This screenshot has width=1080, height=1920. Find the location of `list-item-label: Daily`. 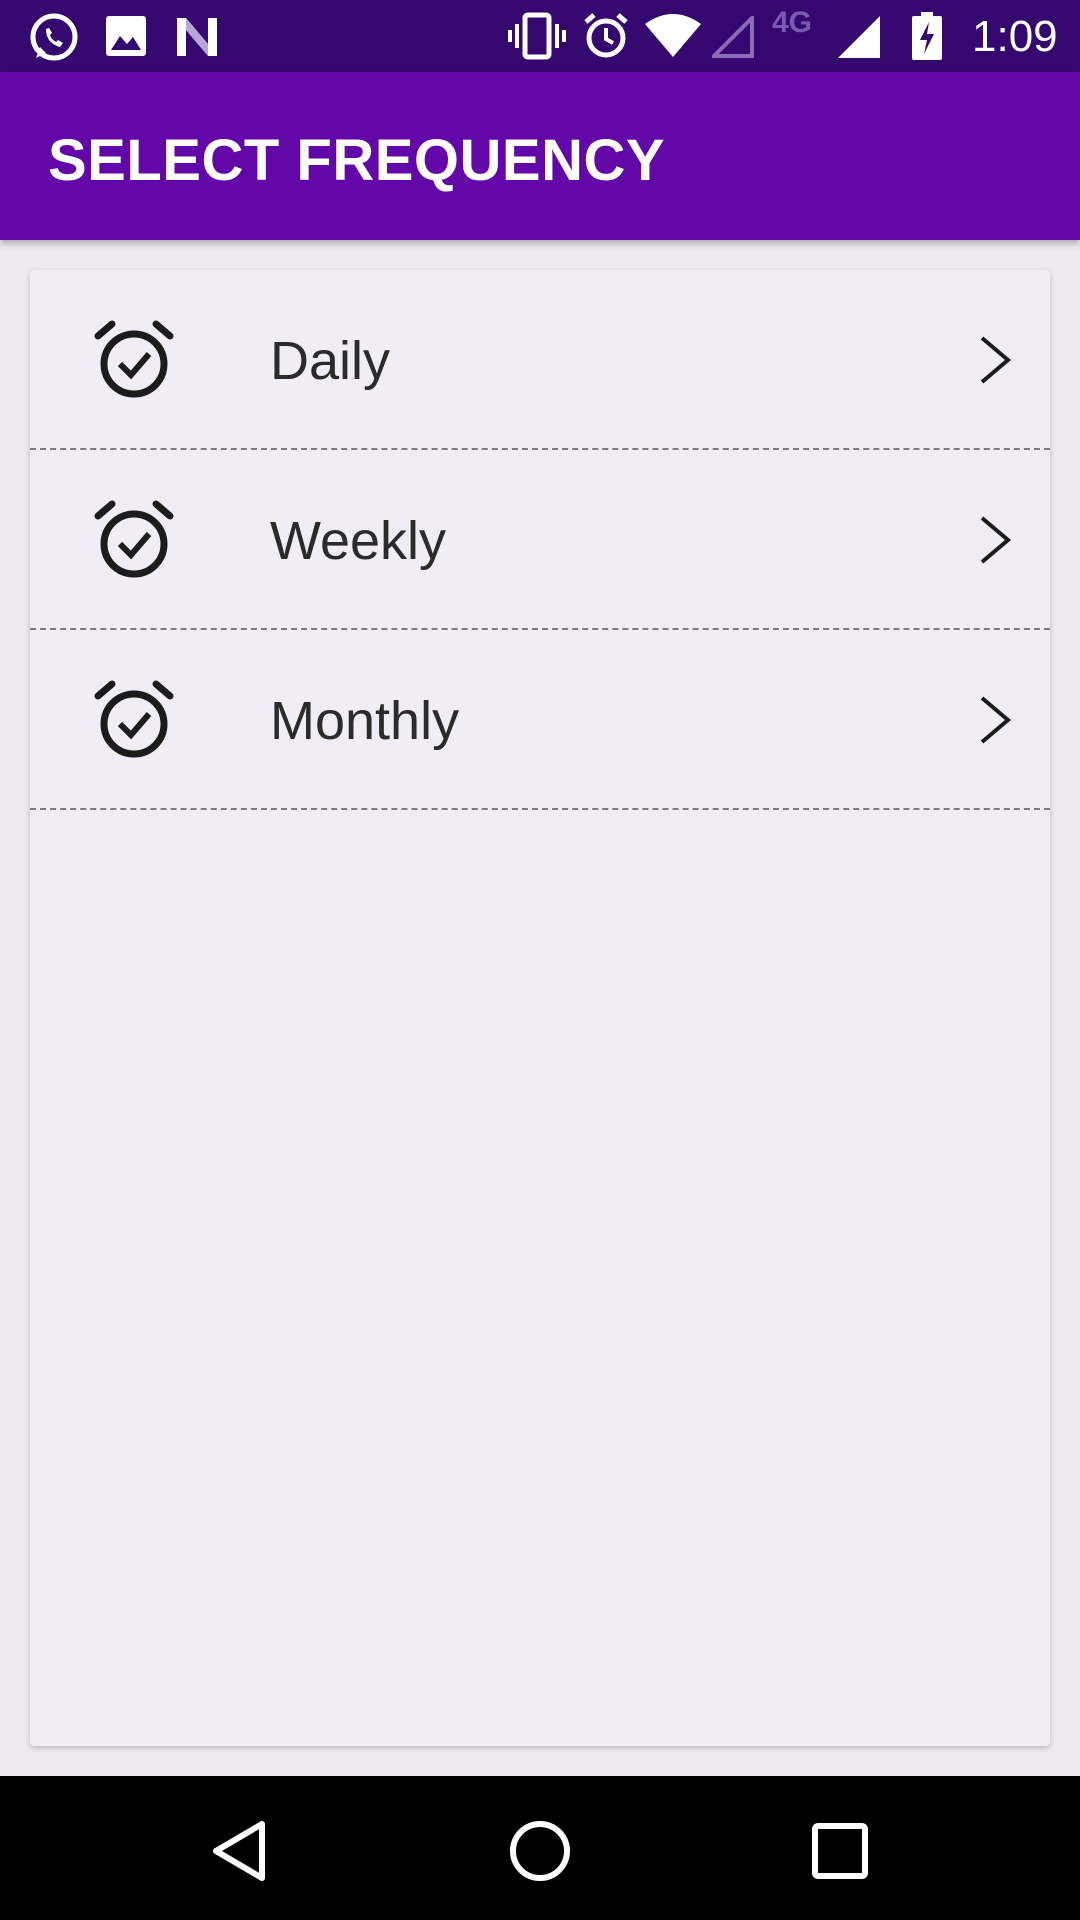

list-item-label: Daily is located at coordinates (330, 361).